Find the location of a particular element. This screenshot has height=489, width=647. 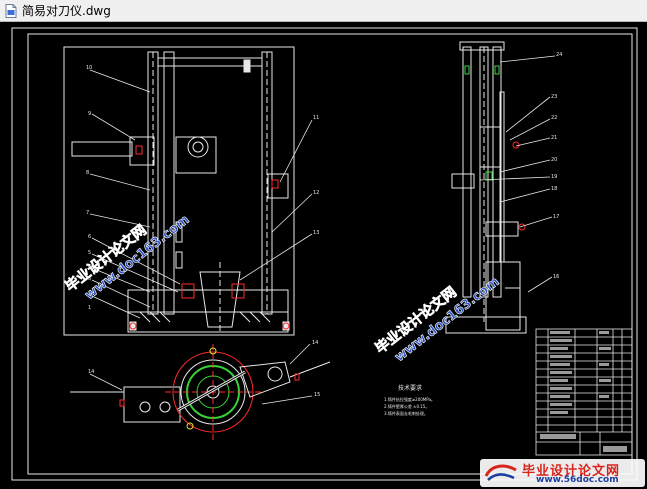

svg-text: 11 is located at coordinates (316, 118).